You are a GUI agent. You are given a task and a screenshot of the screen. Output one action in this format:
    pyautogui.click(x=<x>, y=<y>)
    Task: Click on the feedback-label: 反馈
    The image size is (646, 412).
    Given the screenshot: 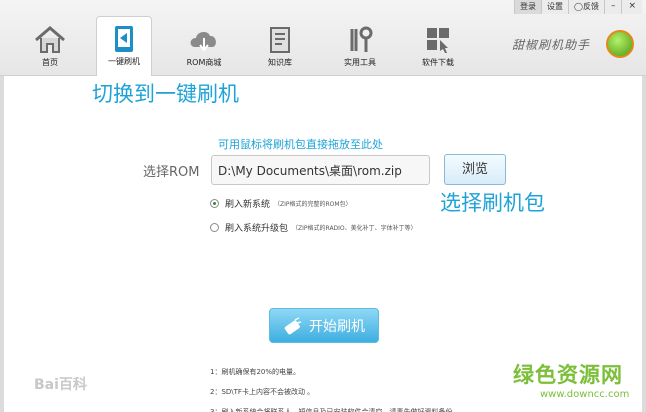 What is the action you would take?
    pyautogui.click(x=590, y=6)
    